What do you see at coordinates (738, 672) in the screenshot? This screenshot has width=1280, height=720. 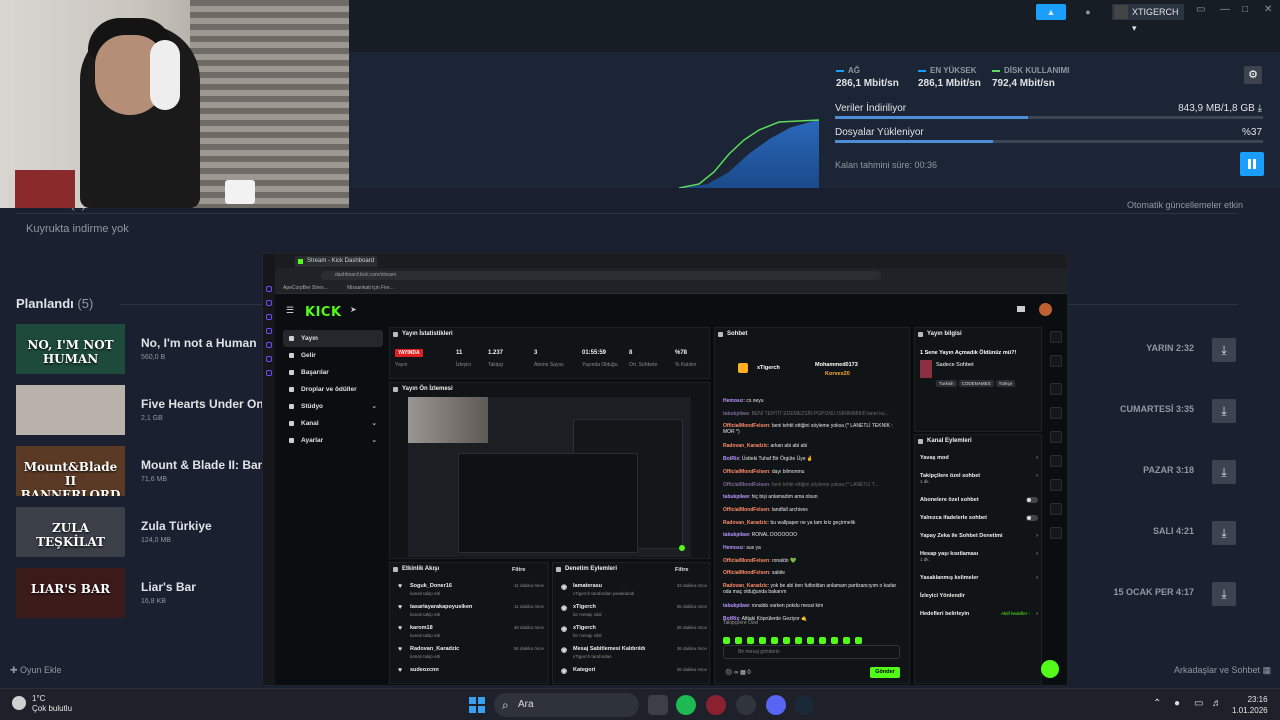 I see `chat-tools: ⚫ ∞ ▦ 0` at bounding box center [738, 672].